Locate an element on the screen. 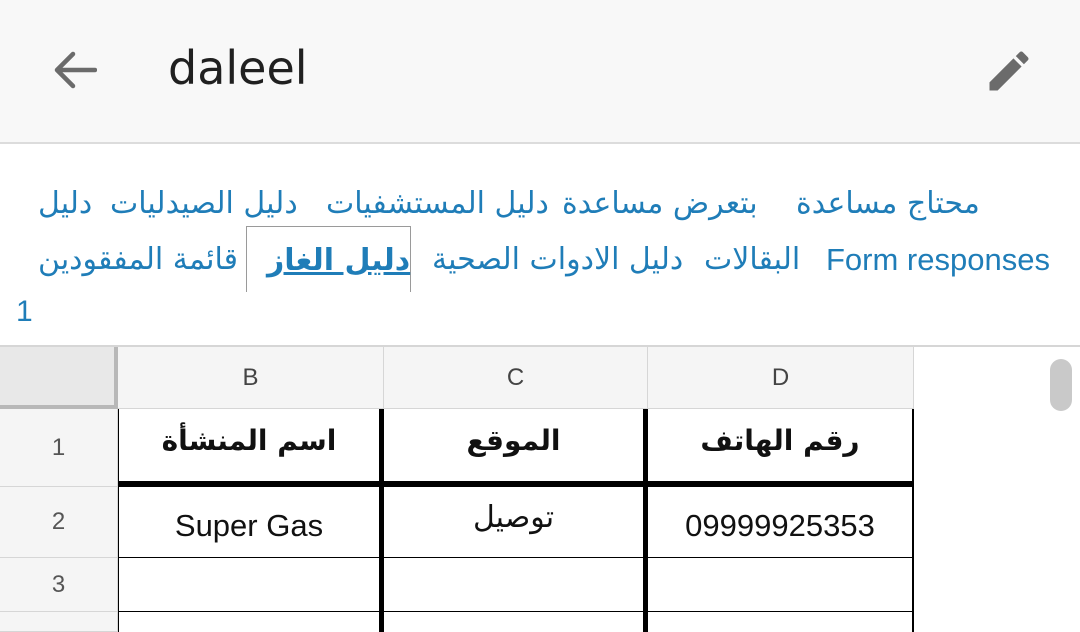 The image size is (1080, 632). tab-offer-help: بتعرض مساعدة is located at coordinates (660, 204).